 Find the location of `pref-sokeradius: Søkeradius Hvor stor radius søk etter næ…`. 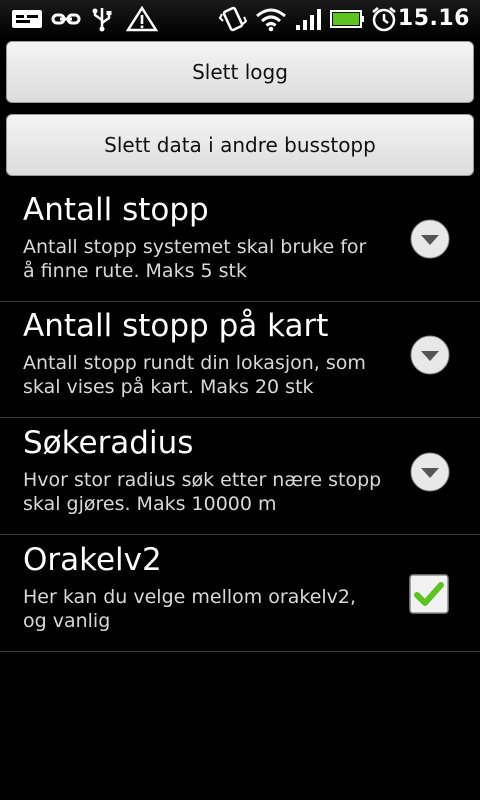

pref-sokeradius: Søkeradius Hvor stor radius søk etter næ… is located at coordinates (240, 477).